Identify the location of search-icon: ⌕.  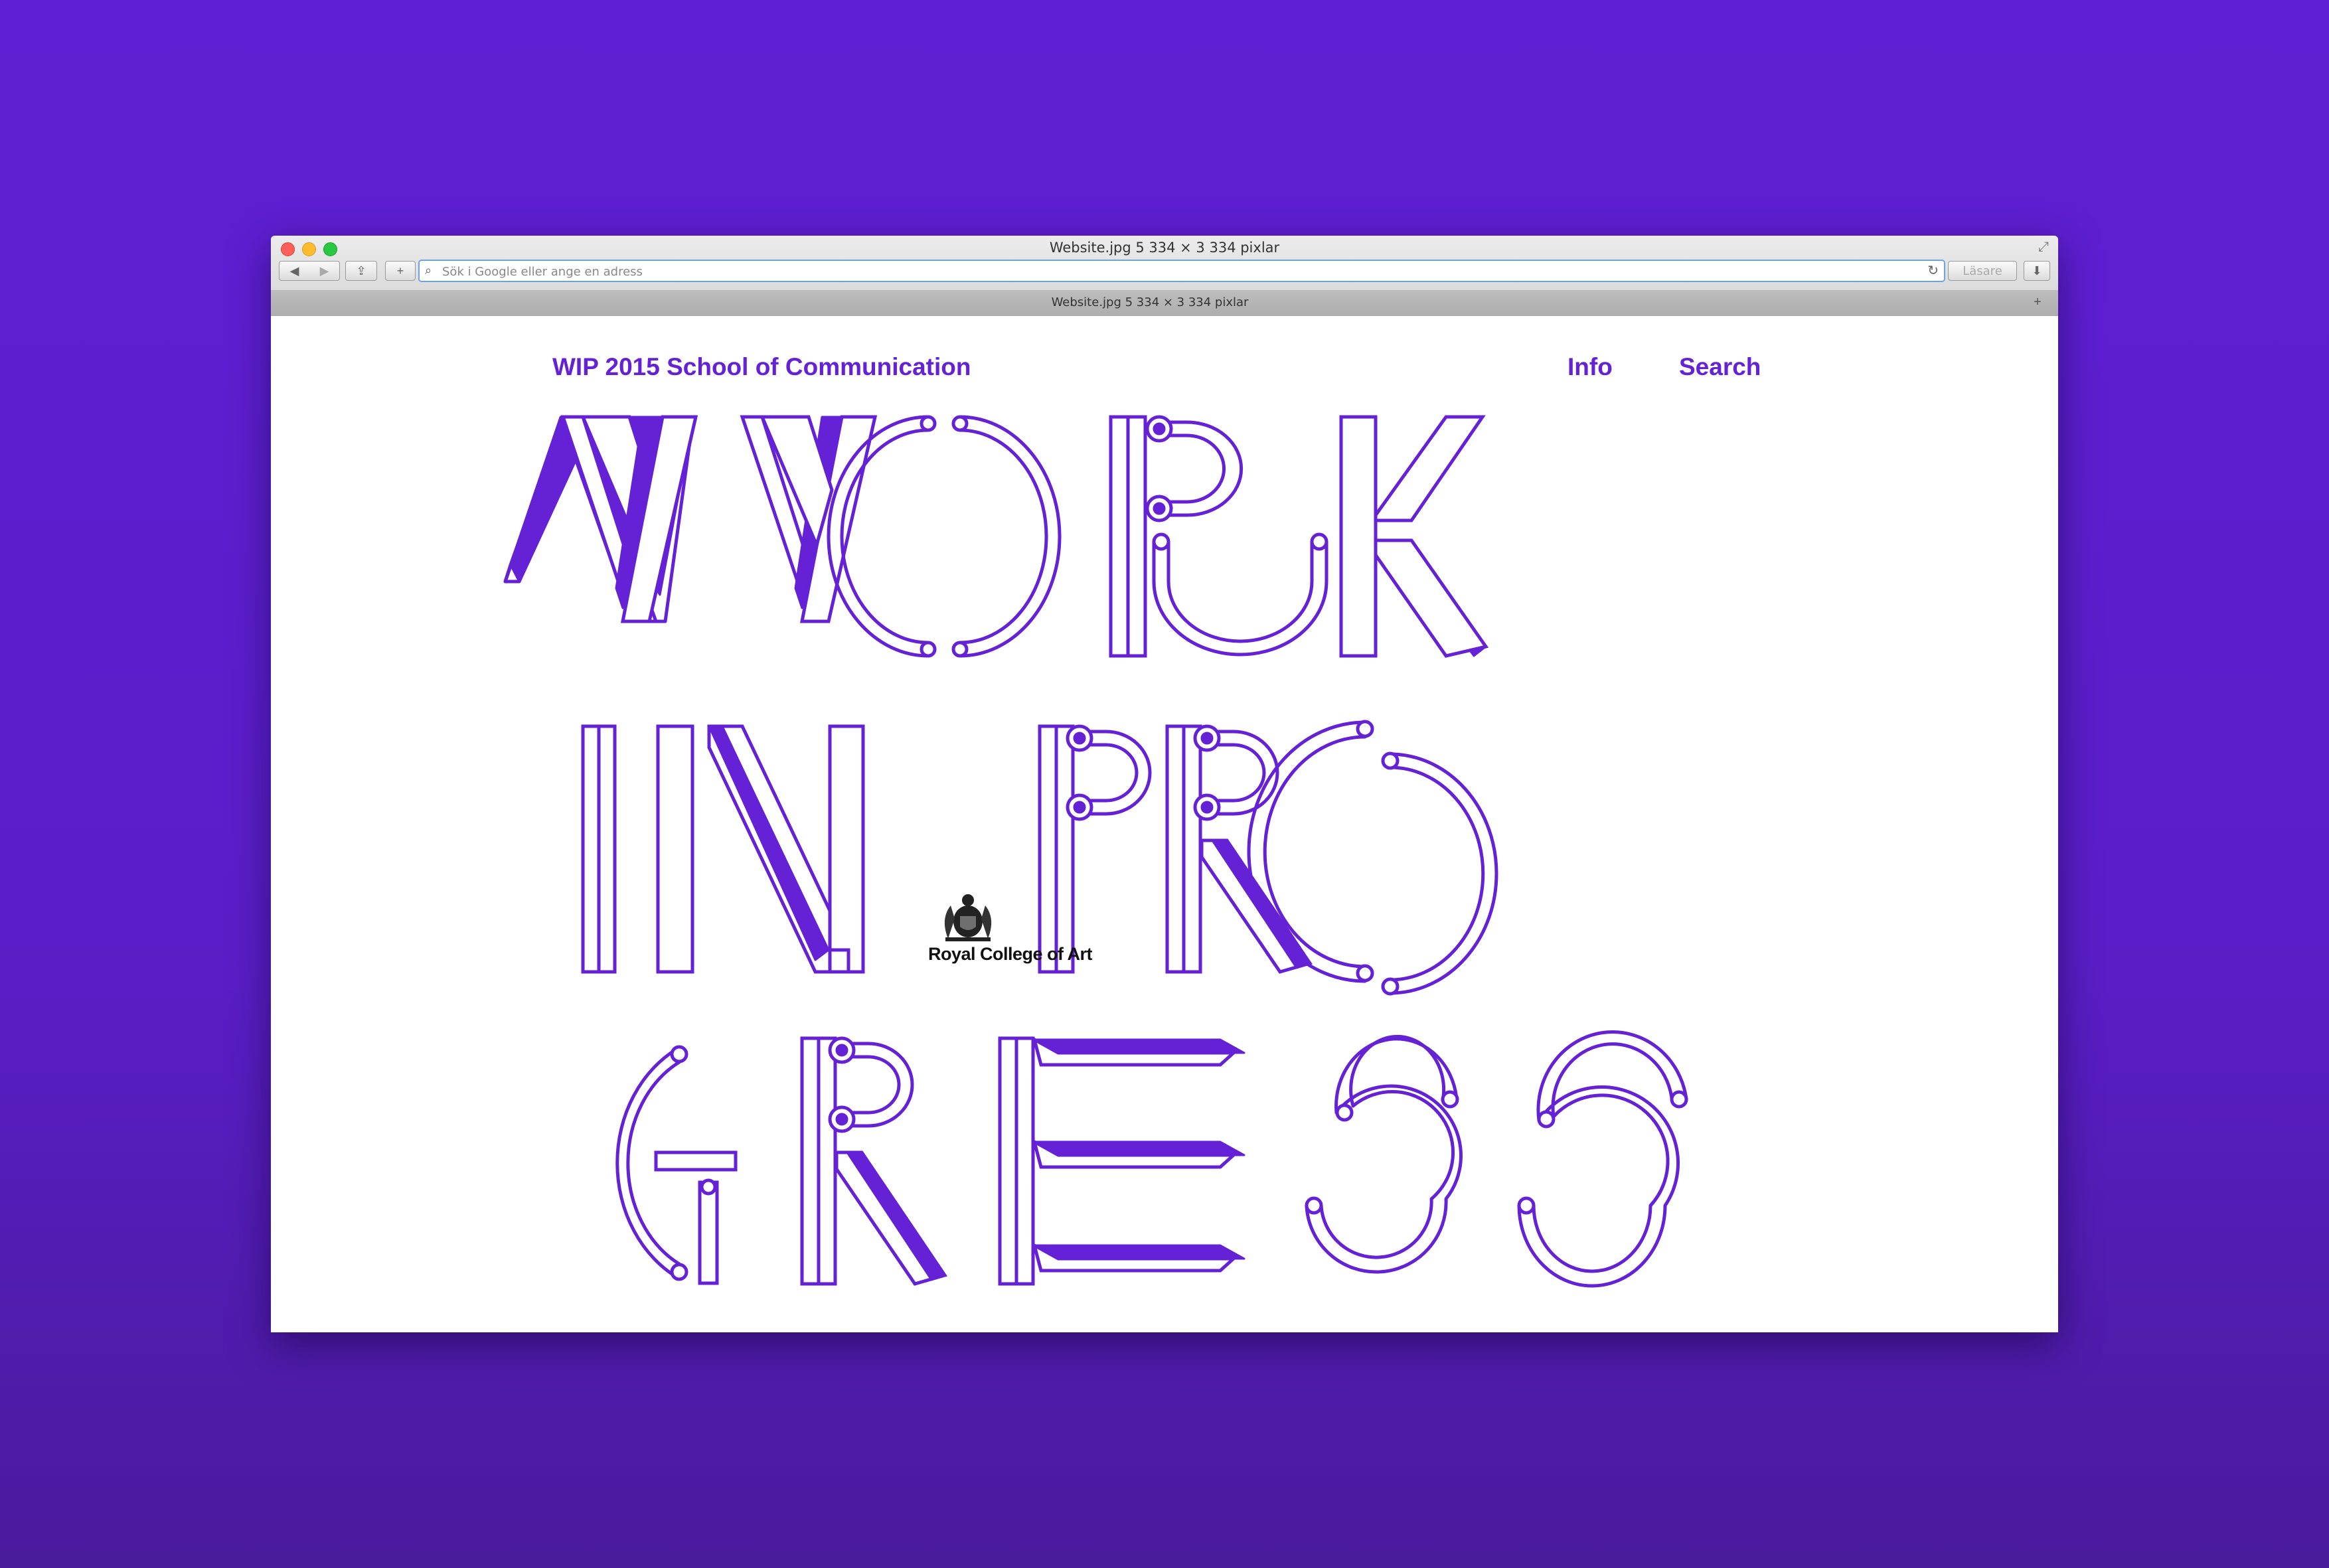
(428, 270).